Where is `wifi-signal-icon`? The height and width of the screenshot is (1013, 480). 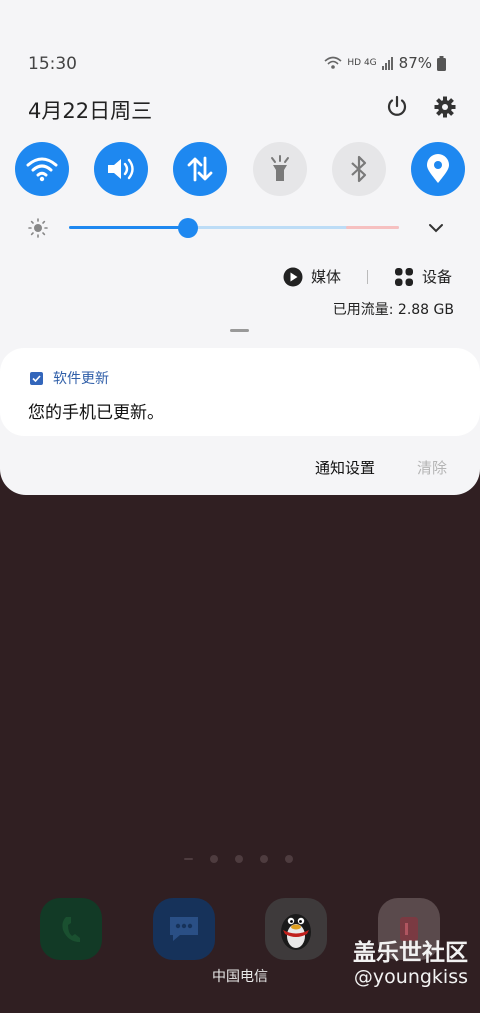 wifi-signal-icon is located at coordinates (333, 62).